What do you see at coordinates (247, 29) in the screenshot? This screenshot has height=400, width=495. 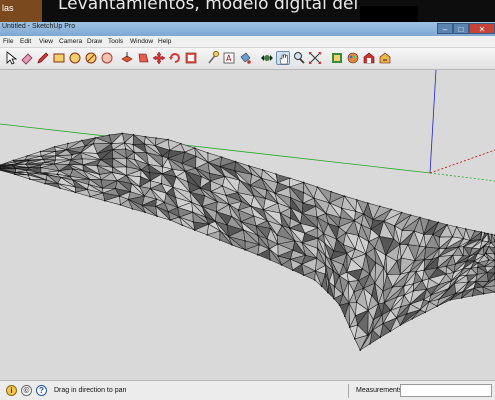 I see `window-titlebar: Untitled - SketchUp Pro – □ ✕` at bounding box center [247, 29].